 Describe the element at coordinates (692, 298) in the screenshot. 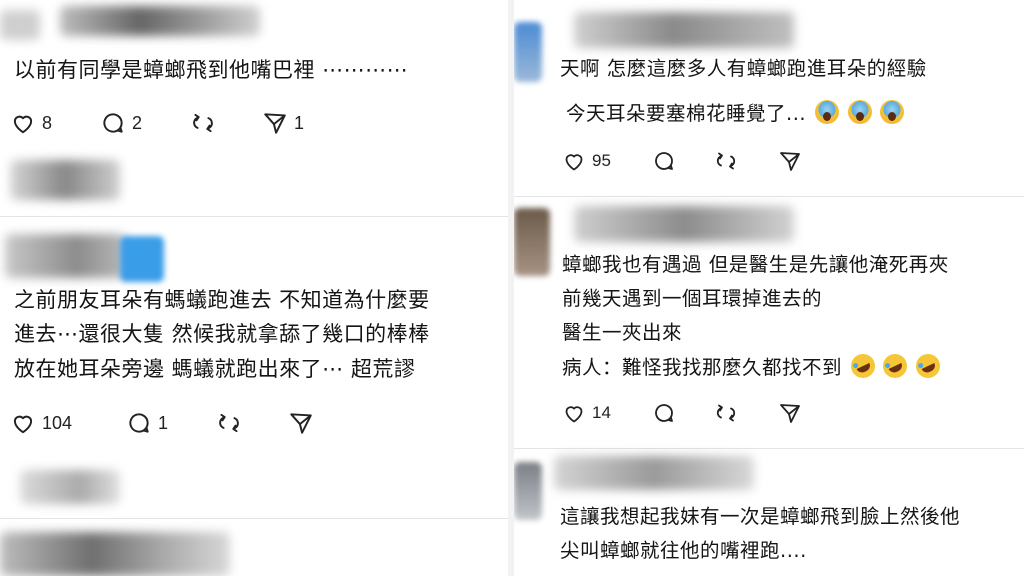

I see `comment-text-line: 前幾天遇到一個耳環掉進去的` at that location.